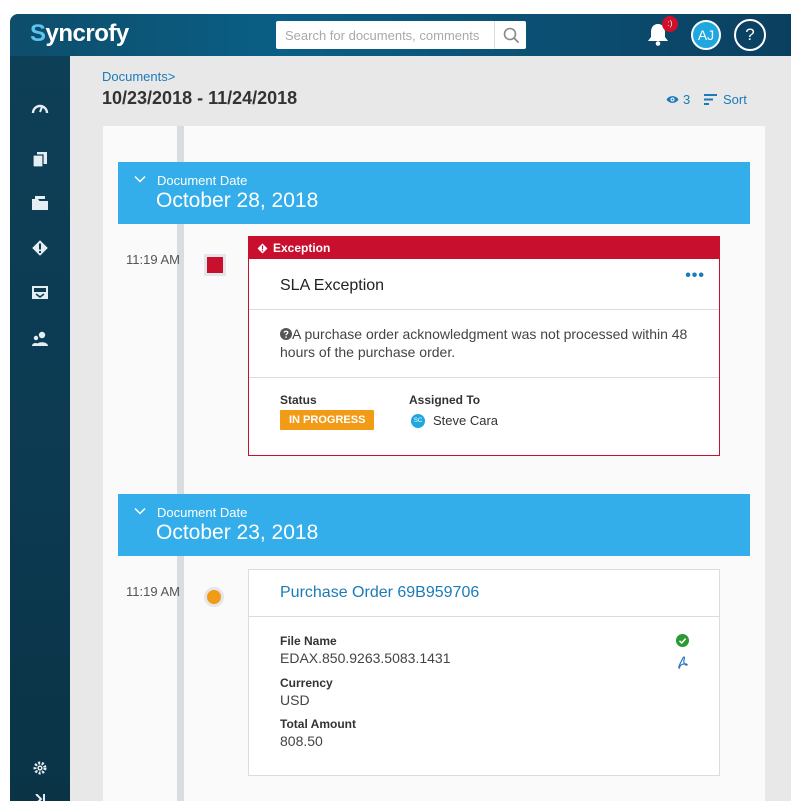 The height and width of the screenshot is (801, 791). Describe the element at coordinates (180, 463) in the screenshot. I see `timeline-spine` at that location.